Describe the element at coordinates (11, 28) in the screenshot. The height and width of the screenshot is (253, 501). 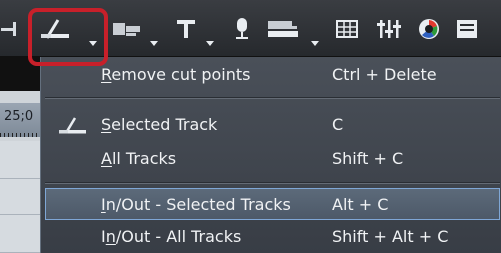
I see `partial-icon` at that location.